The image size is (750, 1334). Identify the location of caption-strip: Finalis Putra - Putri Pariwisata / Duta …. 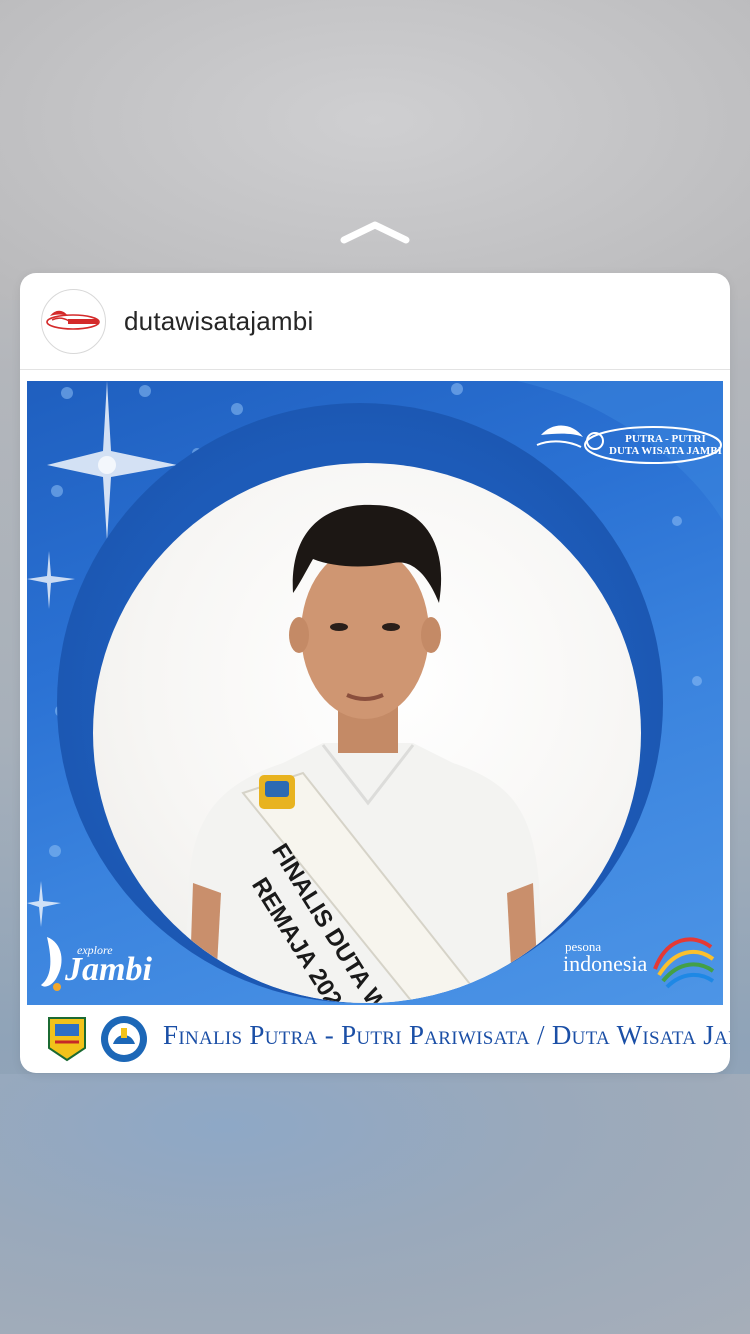
(378, 1038).